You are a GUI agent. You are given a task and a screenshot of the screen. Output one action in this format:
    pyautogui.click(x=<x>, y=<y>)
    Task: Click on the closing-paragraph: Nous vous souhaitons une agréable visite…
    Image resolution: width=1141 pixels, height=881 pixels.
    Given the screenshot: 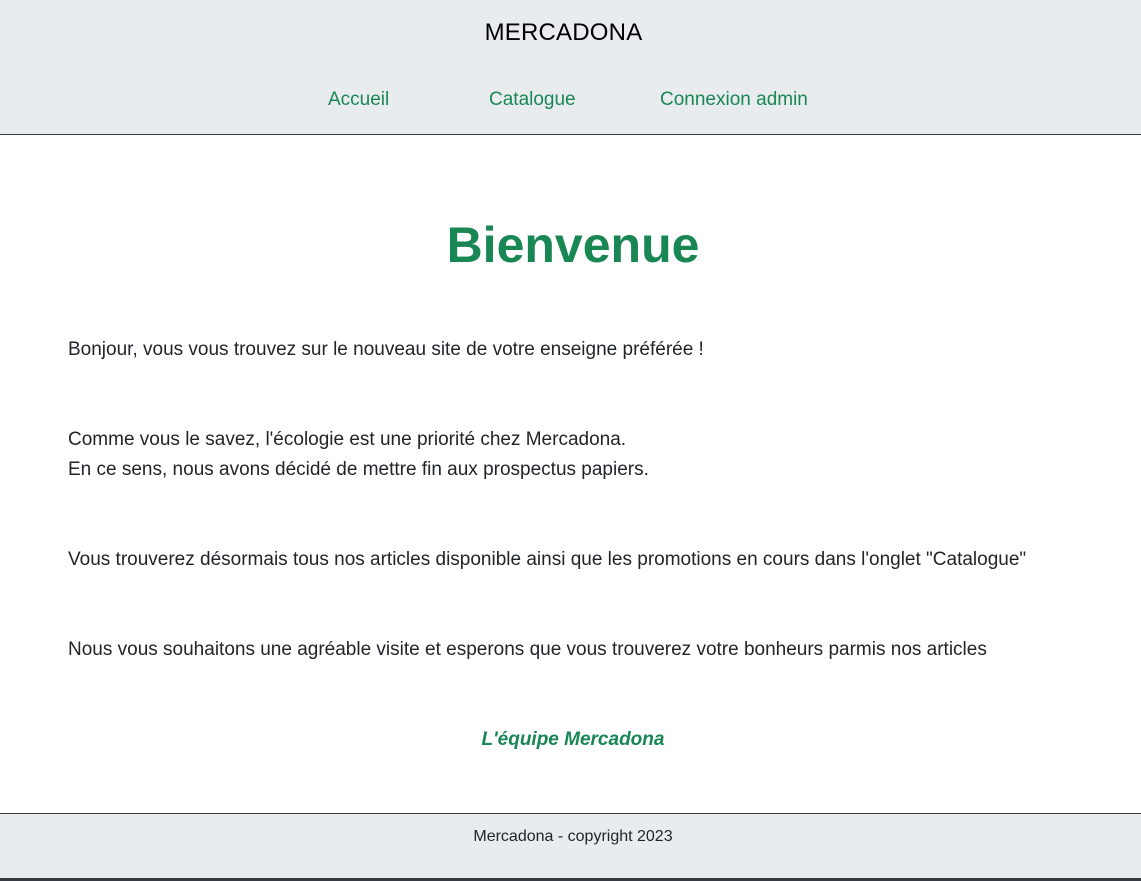 What is the action you would take?
    pyautogui.click(x=527, y=649)
    